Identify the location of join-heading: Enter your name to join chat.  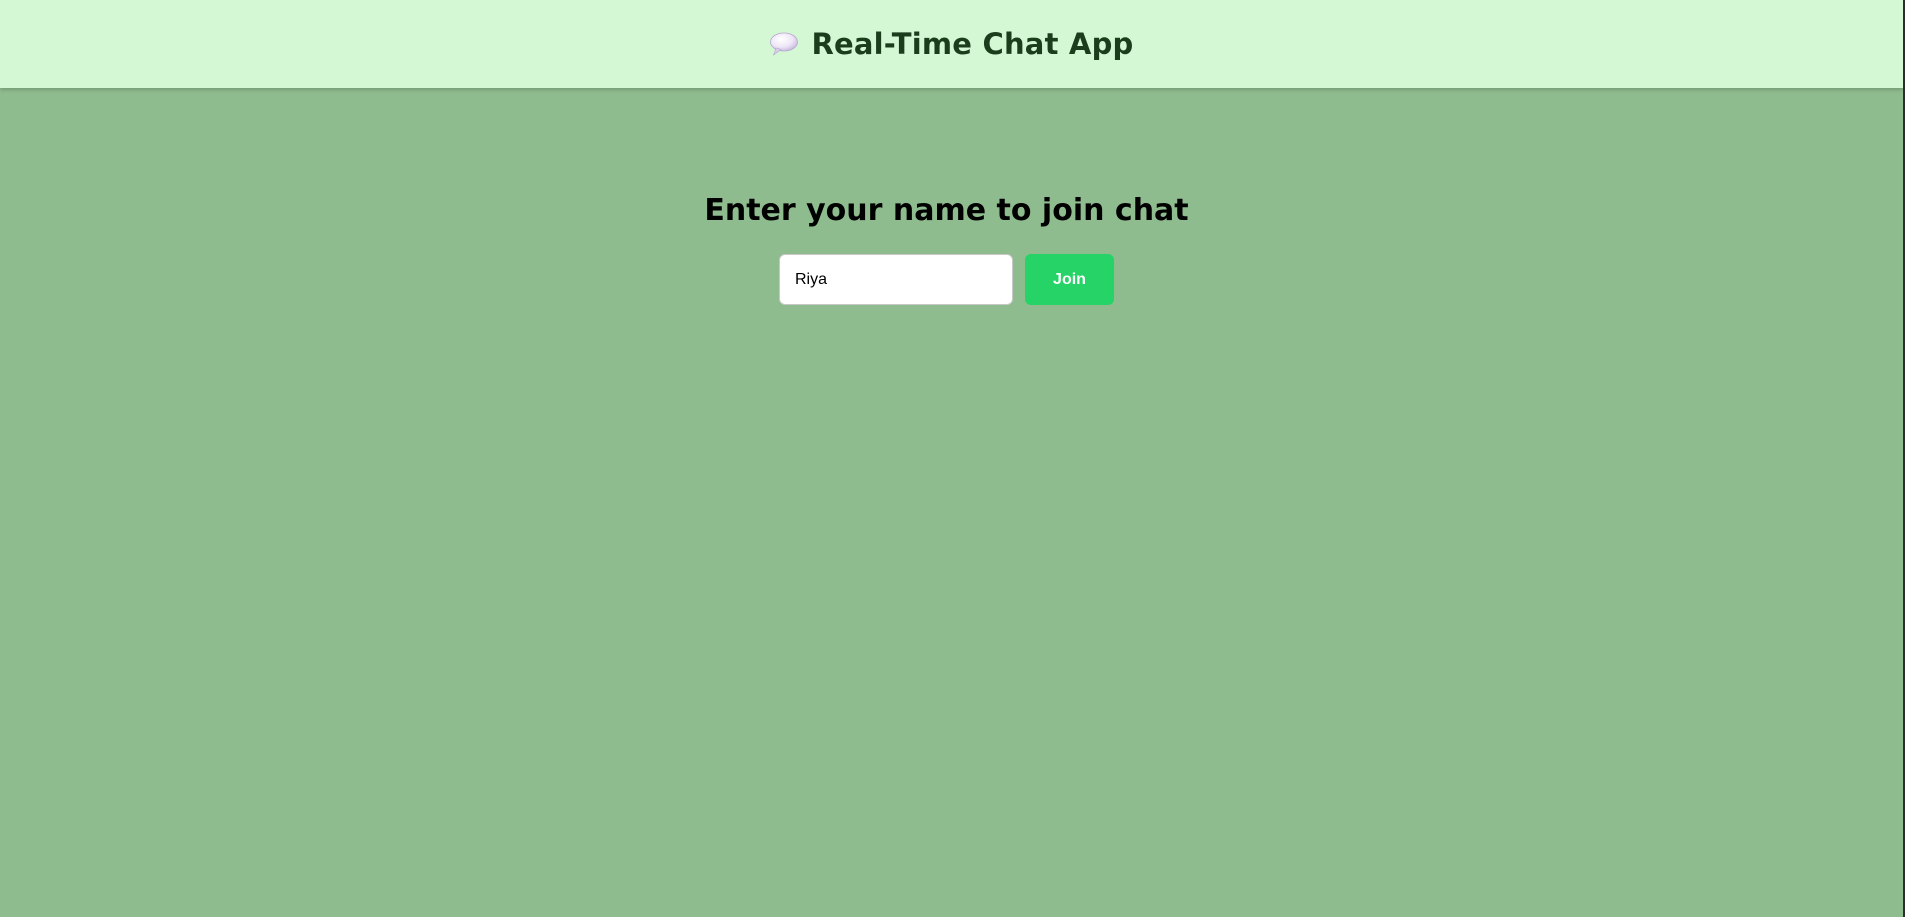
(946, 210).